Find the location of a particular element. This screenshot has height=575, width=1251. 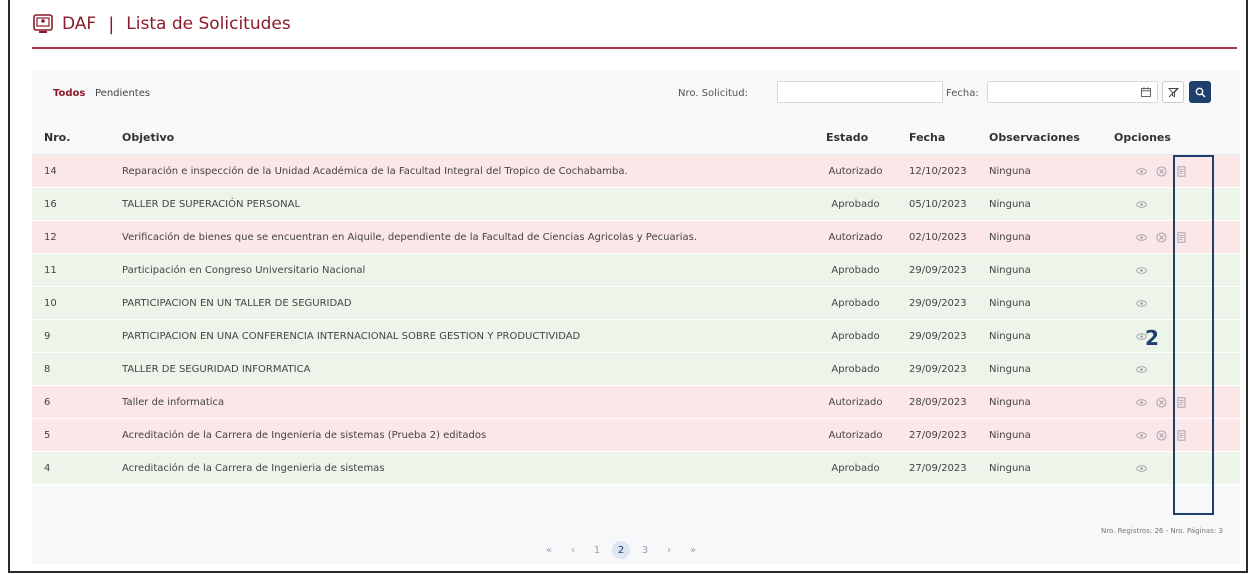

filter-toolbar: Todos Pendientes Nro. Solicitud: Fecha: is located at coordinates (636, 93).